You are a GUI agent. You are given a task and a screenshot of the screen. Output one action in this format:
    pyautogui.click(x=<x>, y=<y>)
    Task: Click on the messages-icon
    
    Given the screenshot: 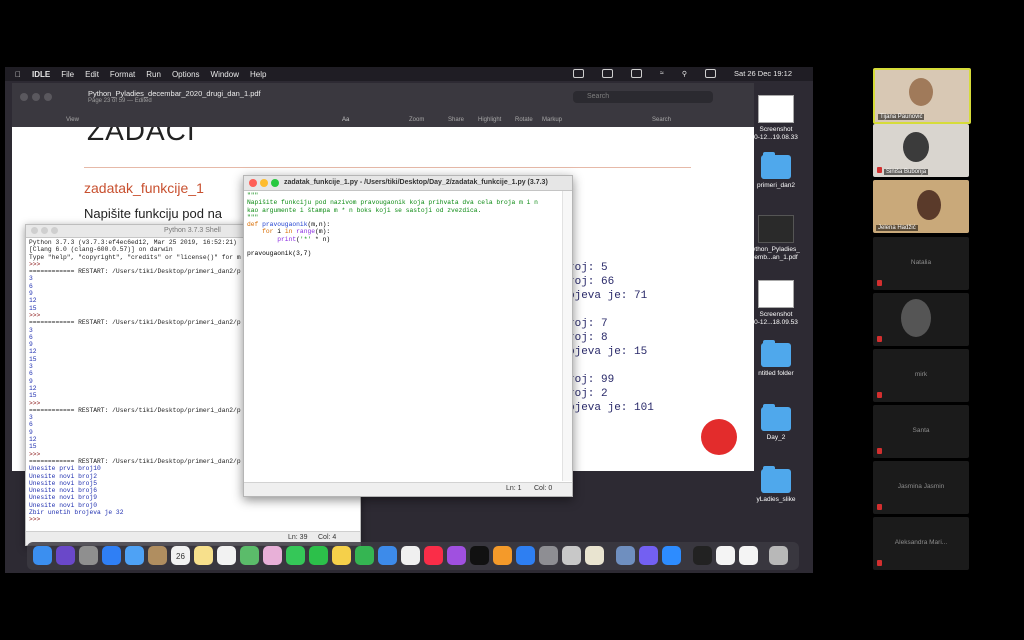 What is the action you would take?
    pyautogui.click(x=295, y=555)
    